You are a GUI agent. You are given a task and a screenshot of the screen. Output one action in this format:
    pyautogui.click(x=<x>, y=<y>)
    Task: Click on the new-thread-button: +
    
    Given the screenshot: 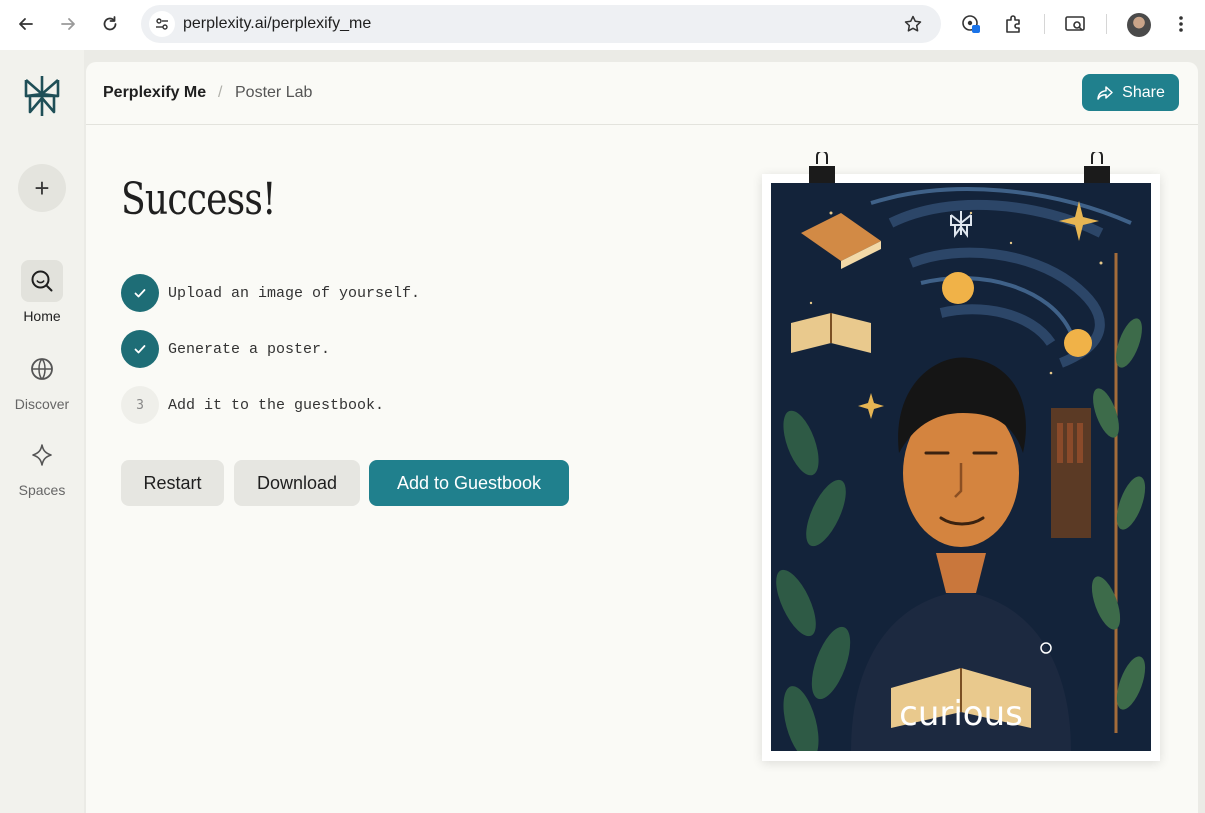 What is the action you would take?
    pyautogui.click(x=42, y=188)
    